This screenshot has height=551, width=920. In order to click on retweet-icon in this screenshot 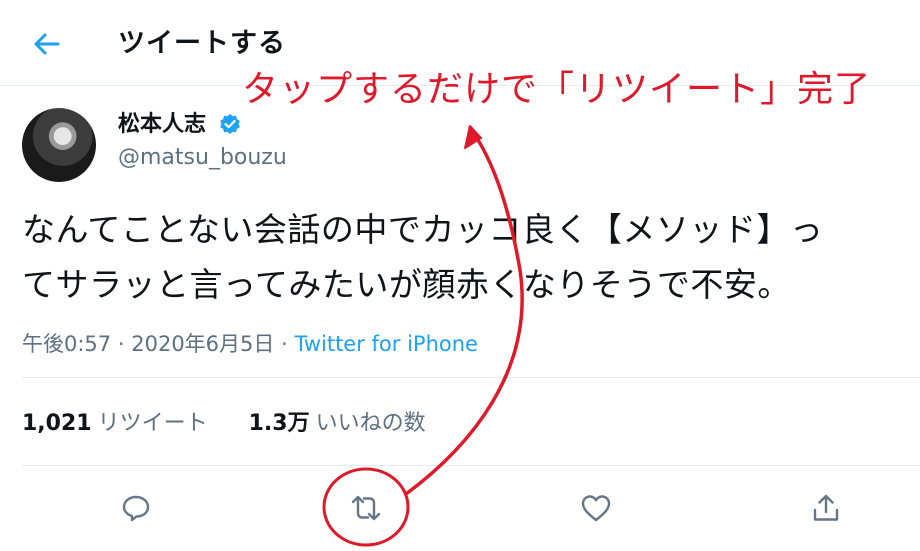, I will do `click(366, 508)`.